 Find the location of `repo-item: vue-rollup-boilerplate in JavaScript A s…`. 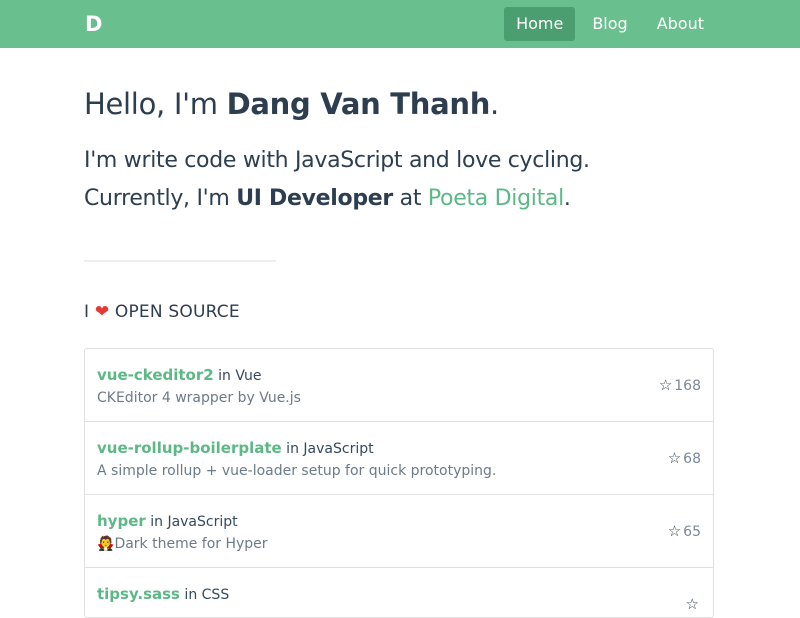

repo-item: vue-rollup-boilerplate in JavaScript A s… is located at coordinates (399, 458).